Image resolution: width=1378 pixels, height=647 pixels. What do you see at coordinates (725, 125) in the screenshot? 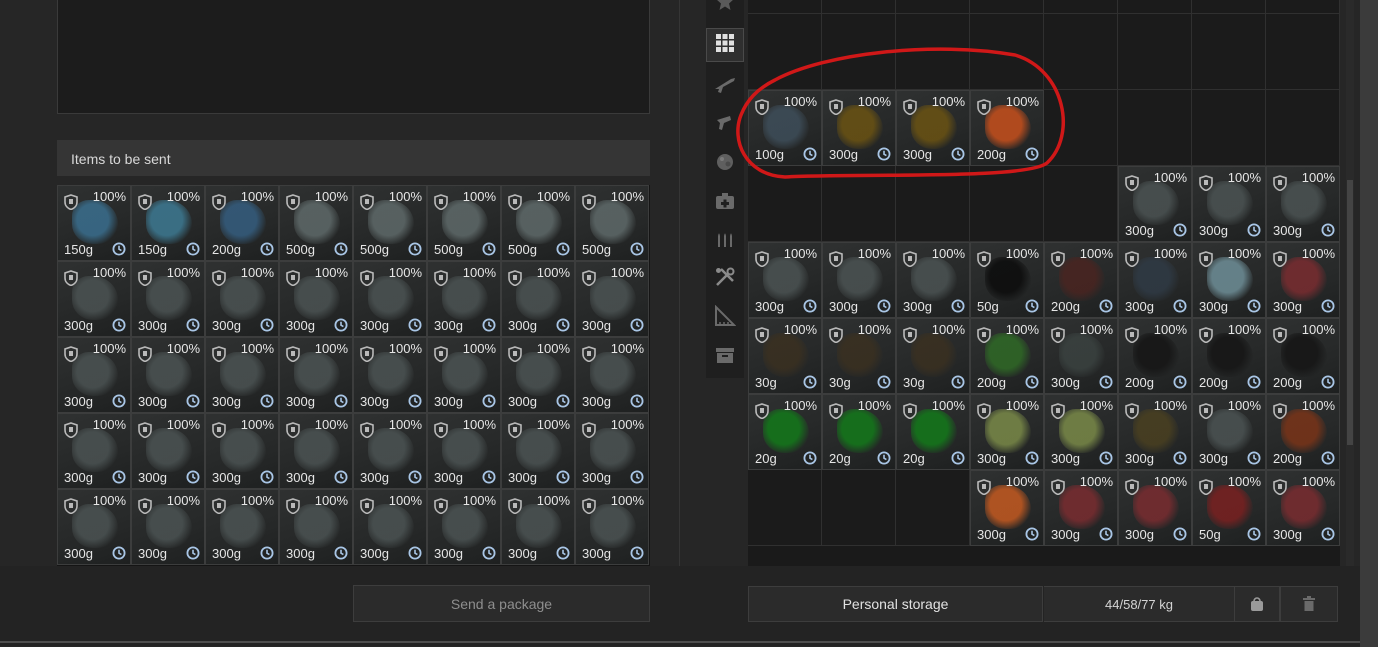
I see `pistol-category-button` at bounding box center [725, 125].